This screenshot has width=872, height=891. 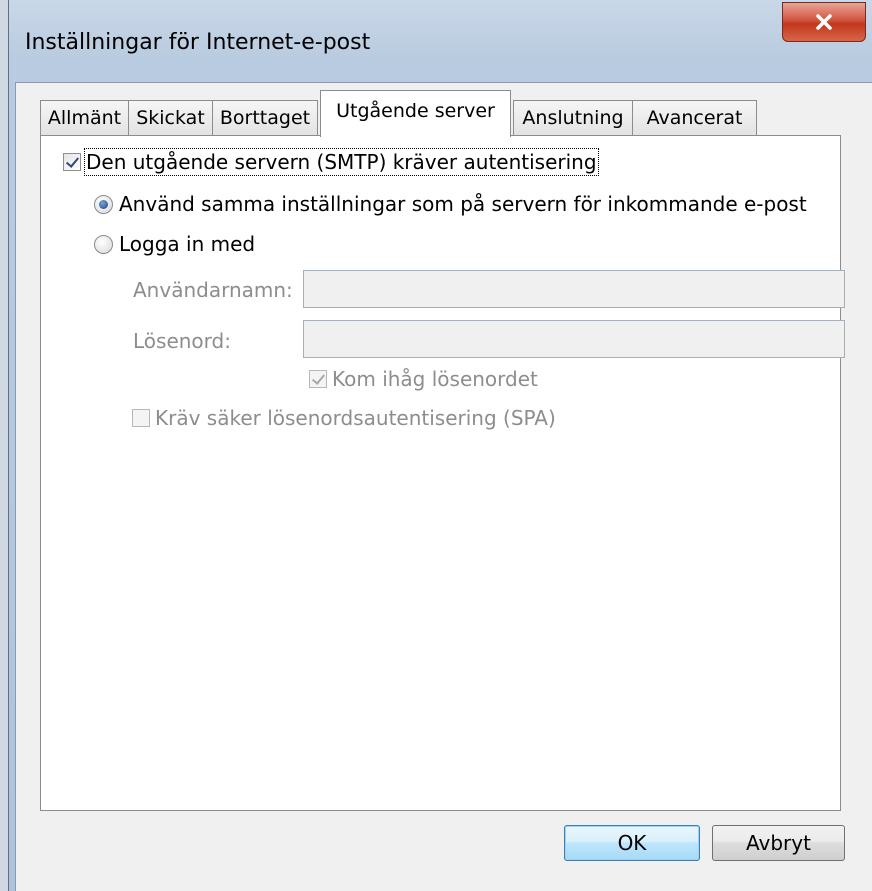 I want to click on window-title: Inställningar för Internet-e-post, so click(x=198, y=42).